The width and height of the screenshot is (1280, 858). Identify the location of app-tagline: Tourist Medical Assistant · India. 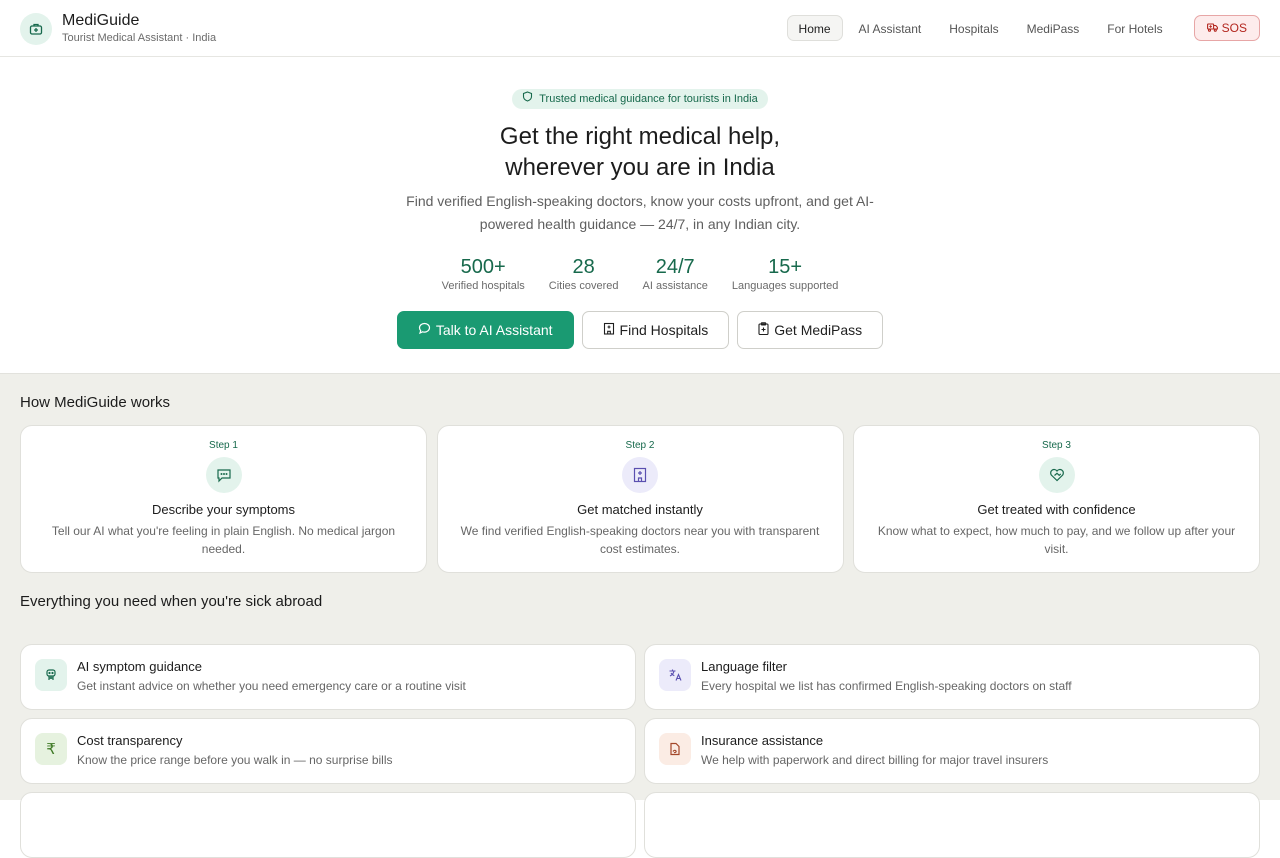
(139, 38).